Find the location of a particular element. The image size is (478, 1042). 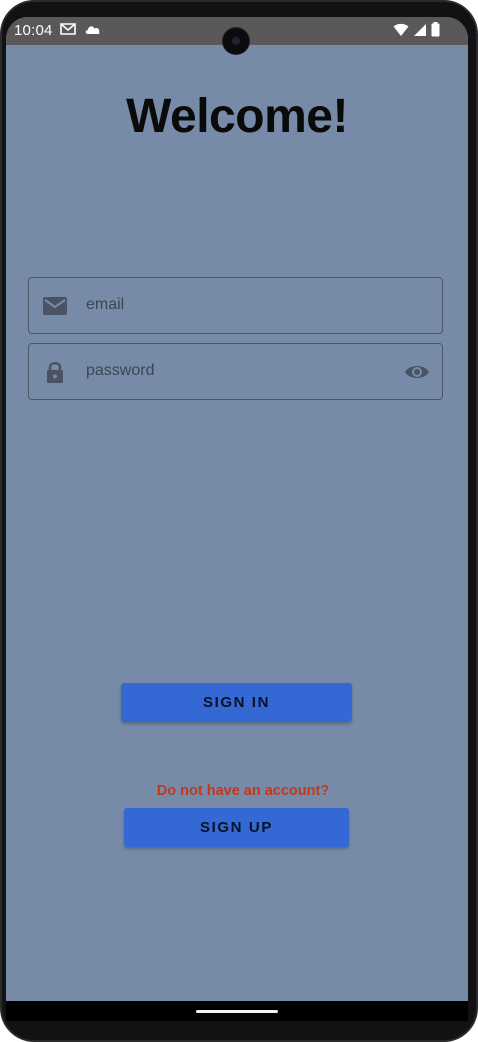

eye-icon is located at coordinates (417, 372).